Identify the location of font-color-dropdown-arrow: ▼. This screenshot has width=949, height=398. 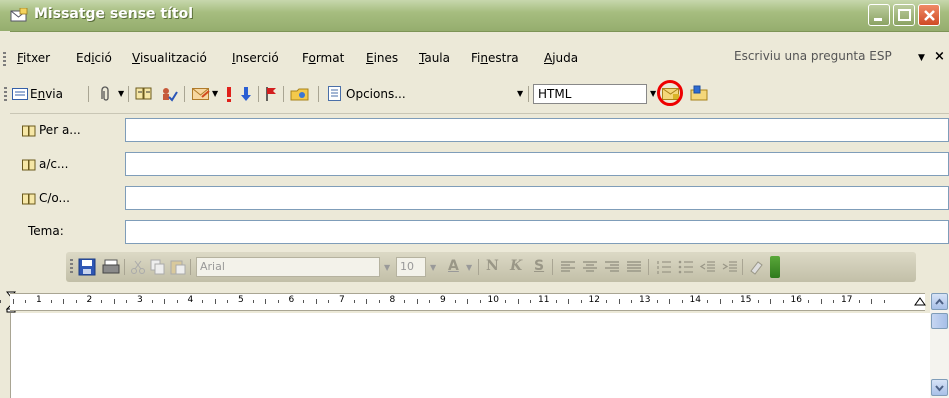
(469, 267).